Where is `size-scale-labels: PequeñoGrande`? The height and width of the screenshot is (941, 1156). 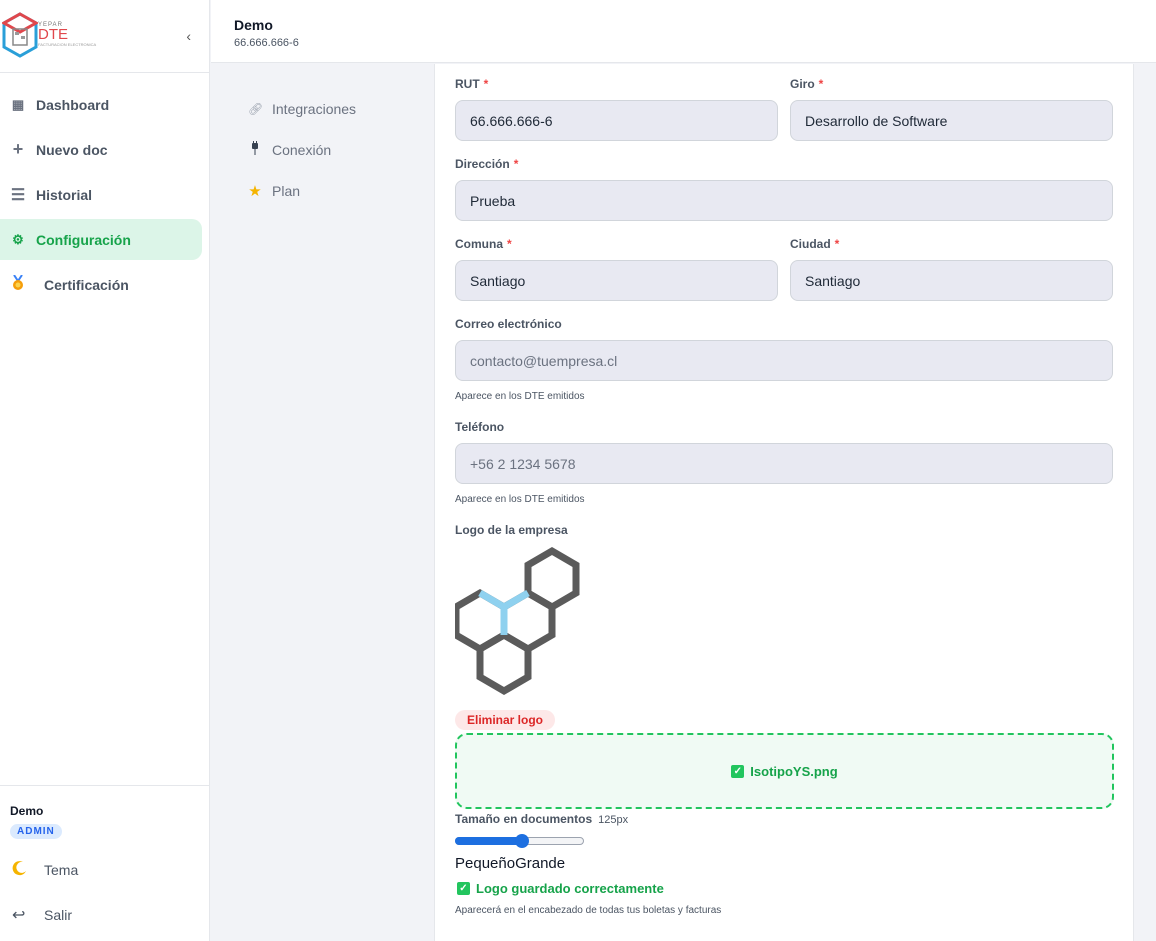 size-scale-labels: PequeñoGrande is located at coordinates (510, 863).